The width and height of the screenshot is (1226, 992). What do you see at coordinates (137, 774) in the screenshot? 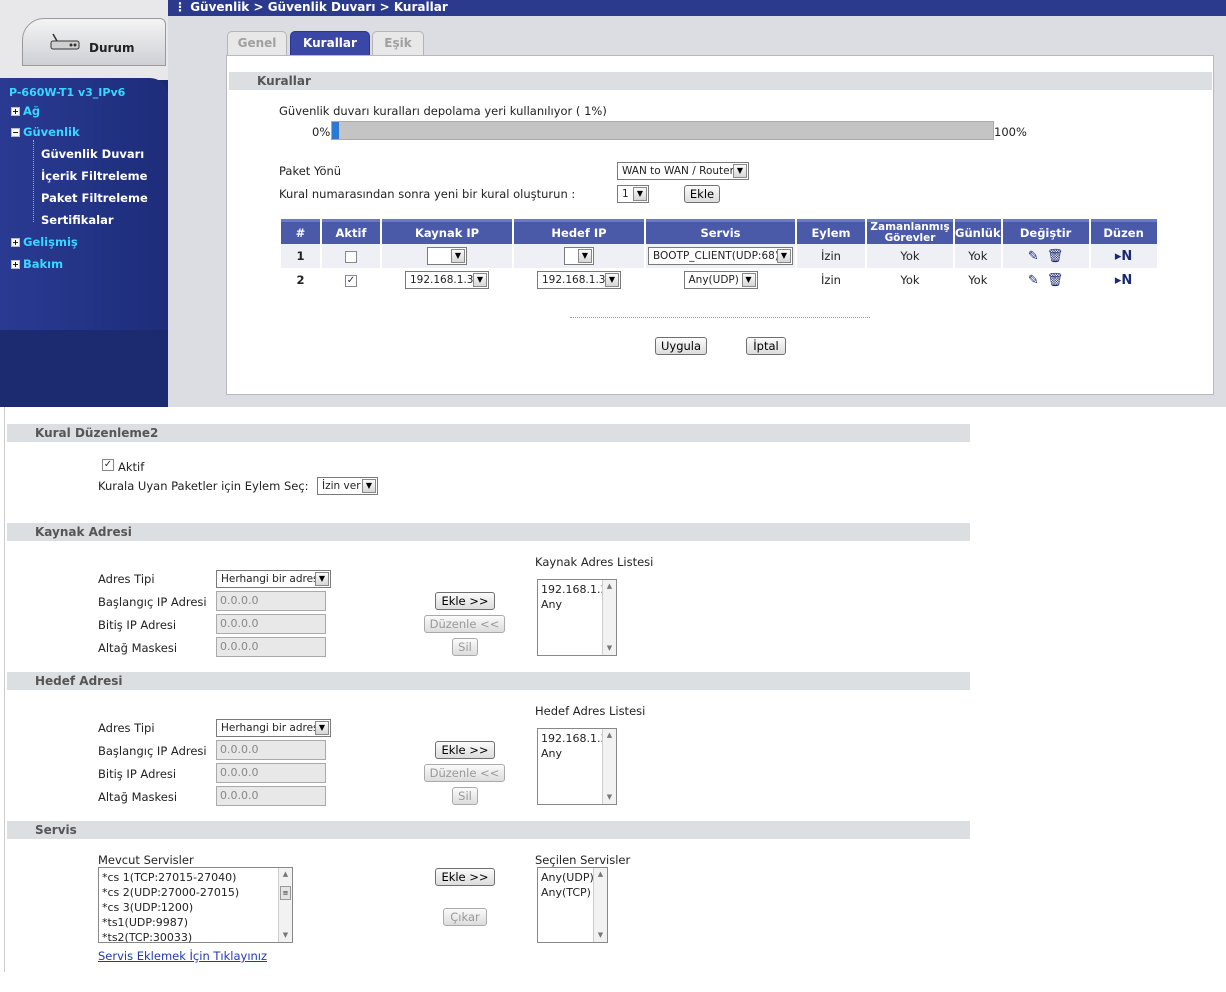
I see `hedef-bitis-label: Bitiş IP Adresi` at bounding box center [137, 774].